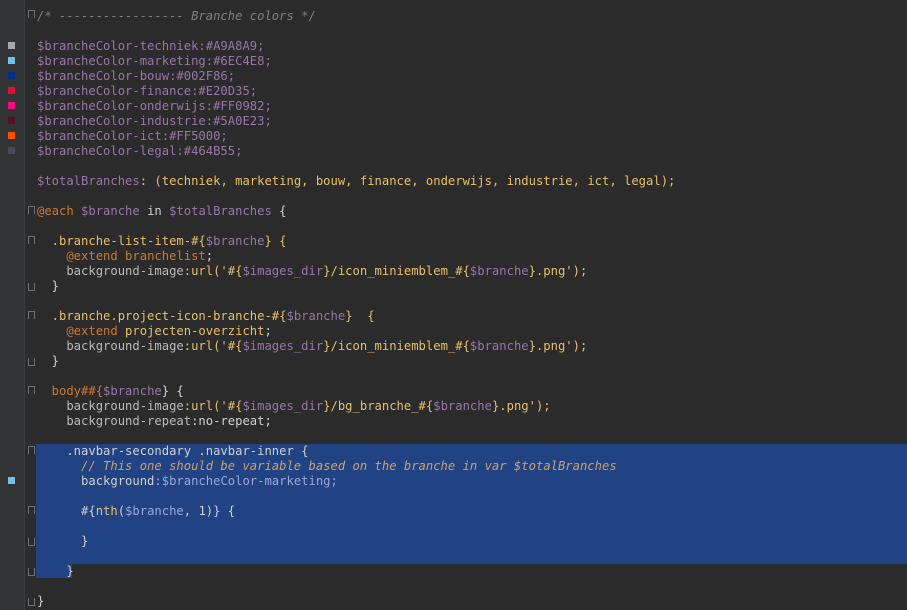 The height and width of the screenshot is (610, 907). I want to click on value: }.png');, so click(558, 271).